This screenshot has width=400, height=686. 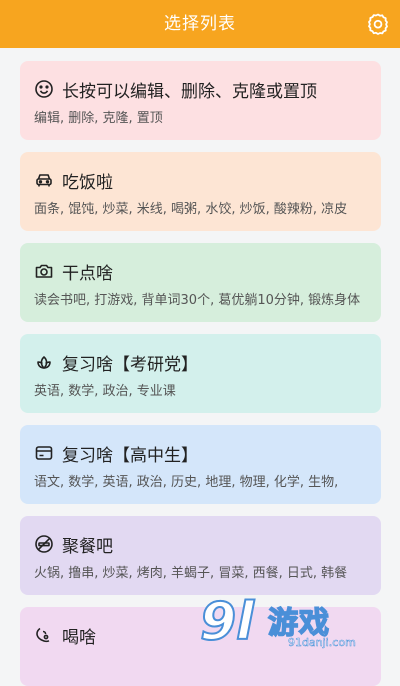 I want to click on list-item-eat: 吃饭啦 面条, 馄饨, 炒菜, 米线, 喝粥, 水饺, 炒饭, 酸辣粉, 凉皮, so click(x=200, y=191).